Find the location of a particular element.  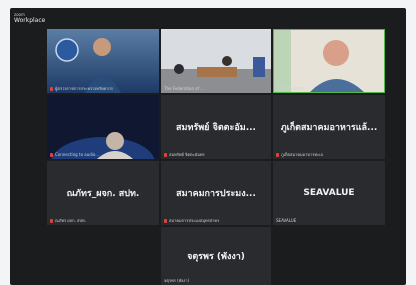

participant-name: TCP-Chairman is located at coordinates (290, 88).